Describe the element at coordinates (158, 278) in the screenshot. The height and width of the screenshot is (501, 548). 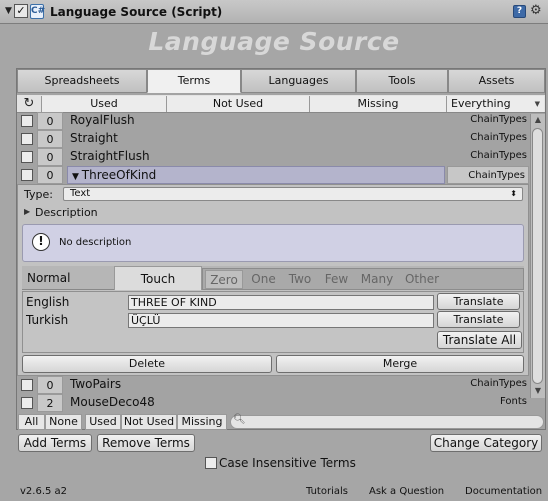
I see `tab-touch: Touch` at that location.